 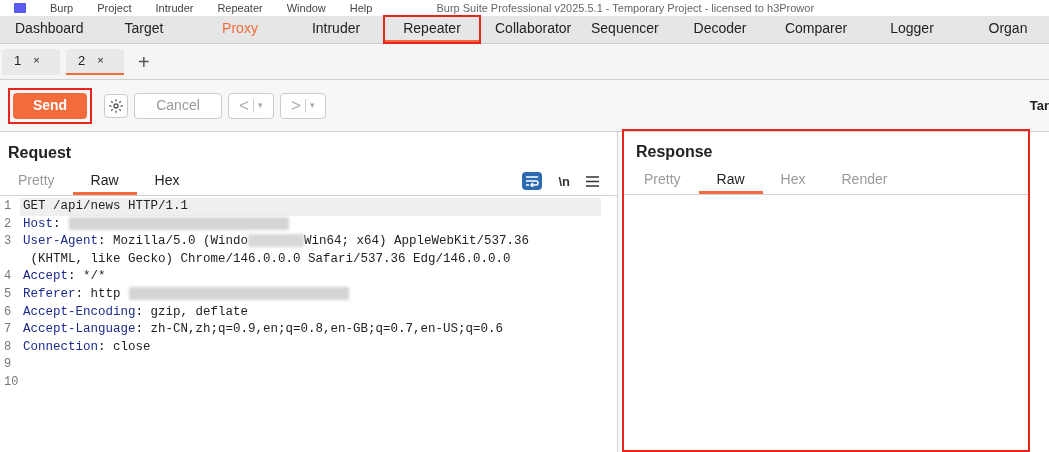 I want to click on header-name: Accept, so click(x=45, y=276).